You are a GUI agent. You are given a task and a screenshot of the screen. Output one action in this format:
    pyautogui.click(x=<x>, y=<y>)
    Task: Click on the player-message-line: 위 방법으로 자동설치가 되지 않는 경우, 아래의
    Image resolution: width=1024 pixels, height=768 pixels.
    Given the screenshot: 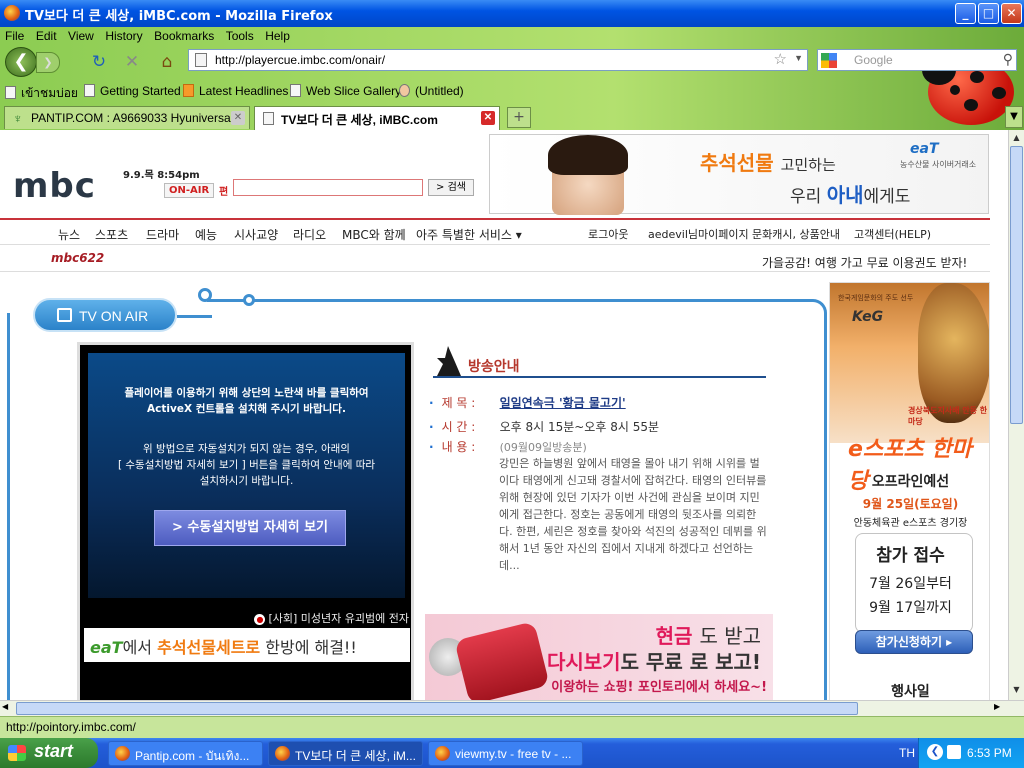 What is the action you would take?
    pyautogui.click(x=246, y=449)
    